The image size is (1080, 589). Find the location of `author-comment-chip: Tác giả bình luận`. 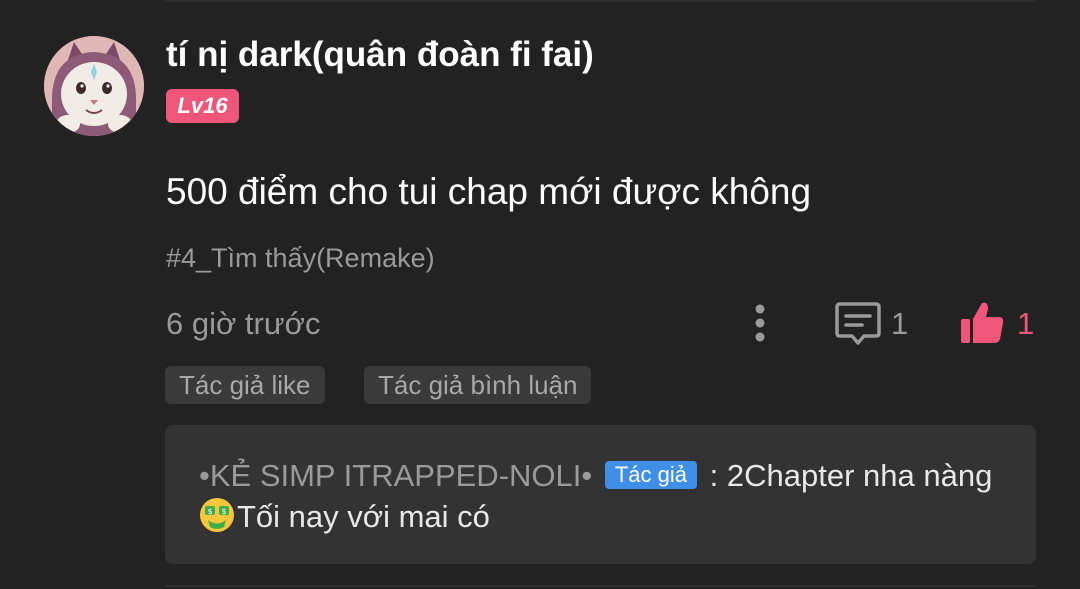

author-comment-chip: Tác giả bình luận is located at coordinates (478, 385).